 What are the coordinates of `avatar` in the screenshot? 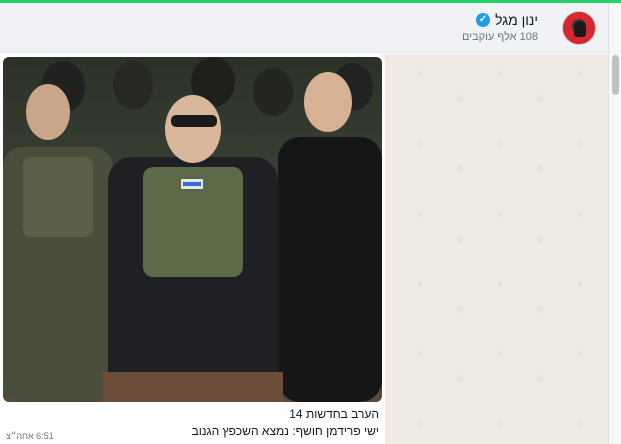 It's located at (579, 28).